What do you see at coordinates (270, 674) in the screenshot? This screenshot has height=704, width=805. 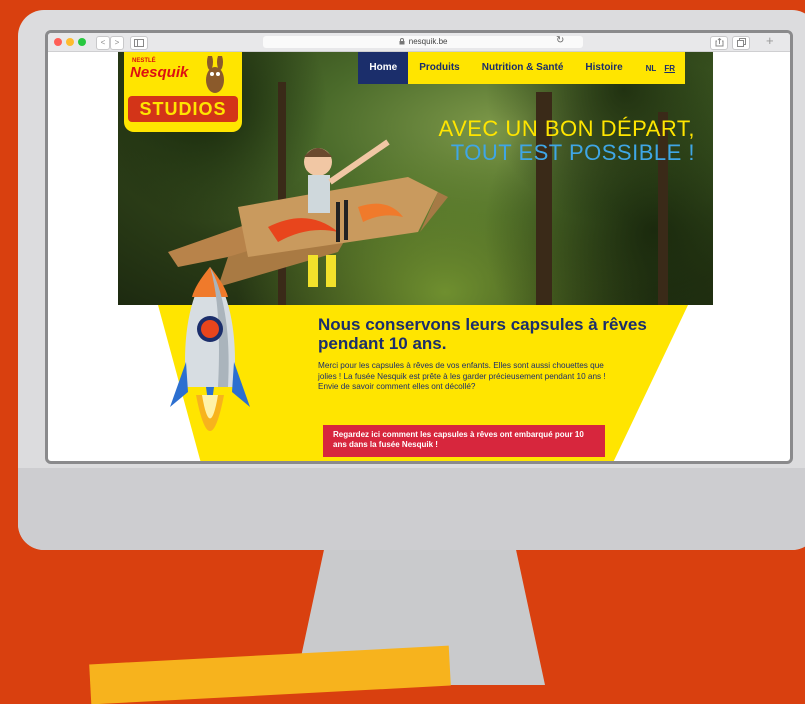 I see `decorative-strip` at bounding box center [270, 674].